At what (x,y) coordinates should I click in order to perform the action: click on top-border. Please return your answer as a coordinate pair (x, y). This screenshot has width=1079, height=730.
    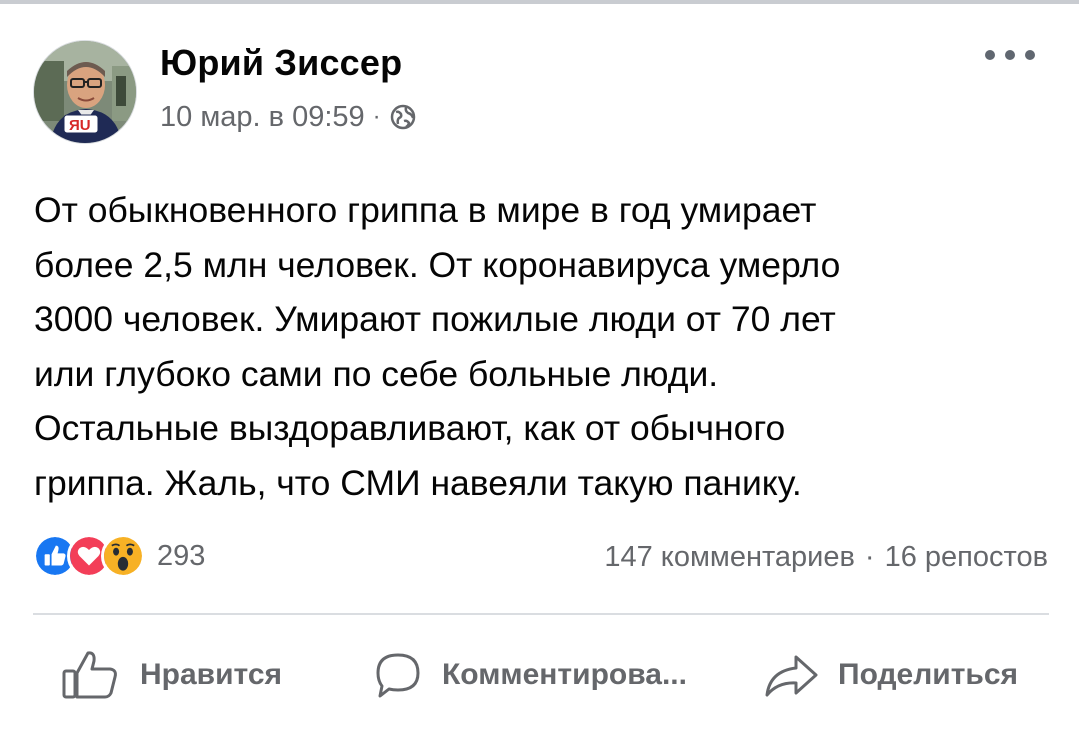
    Looking at the image, I should click on (539, 2).